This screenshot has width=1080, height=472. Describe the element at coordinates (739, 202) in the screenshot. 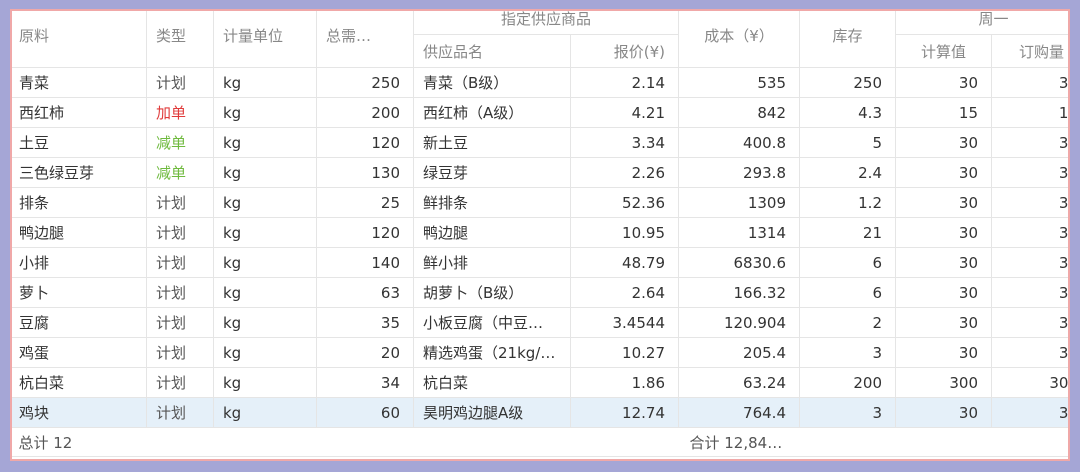

I see `cell-cost: 1309` at that location.